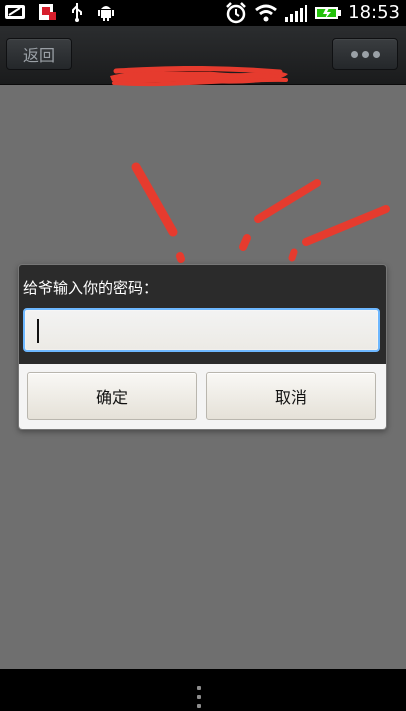 The height and width of the screenshot is (711, 406). What do you see at coordinates (328, 13) in the screenshot?
I see `battery-icon` at bounding box center [328, 13].